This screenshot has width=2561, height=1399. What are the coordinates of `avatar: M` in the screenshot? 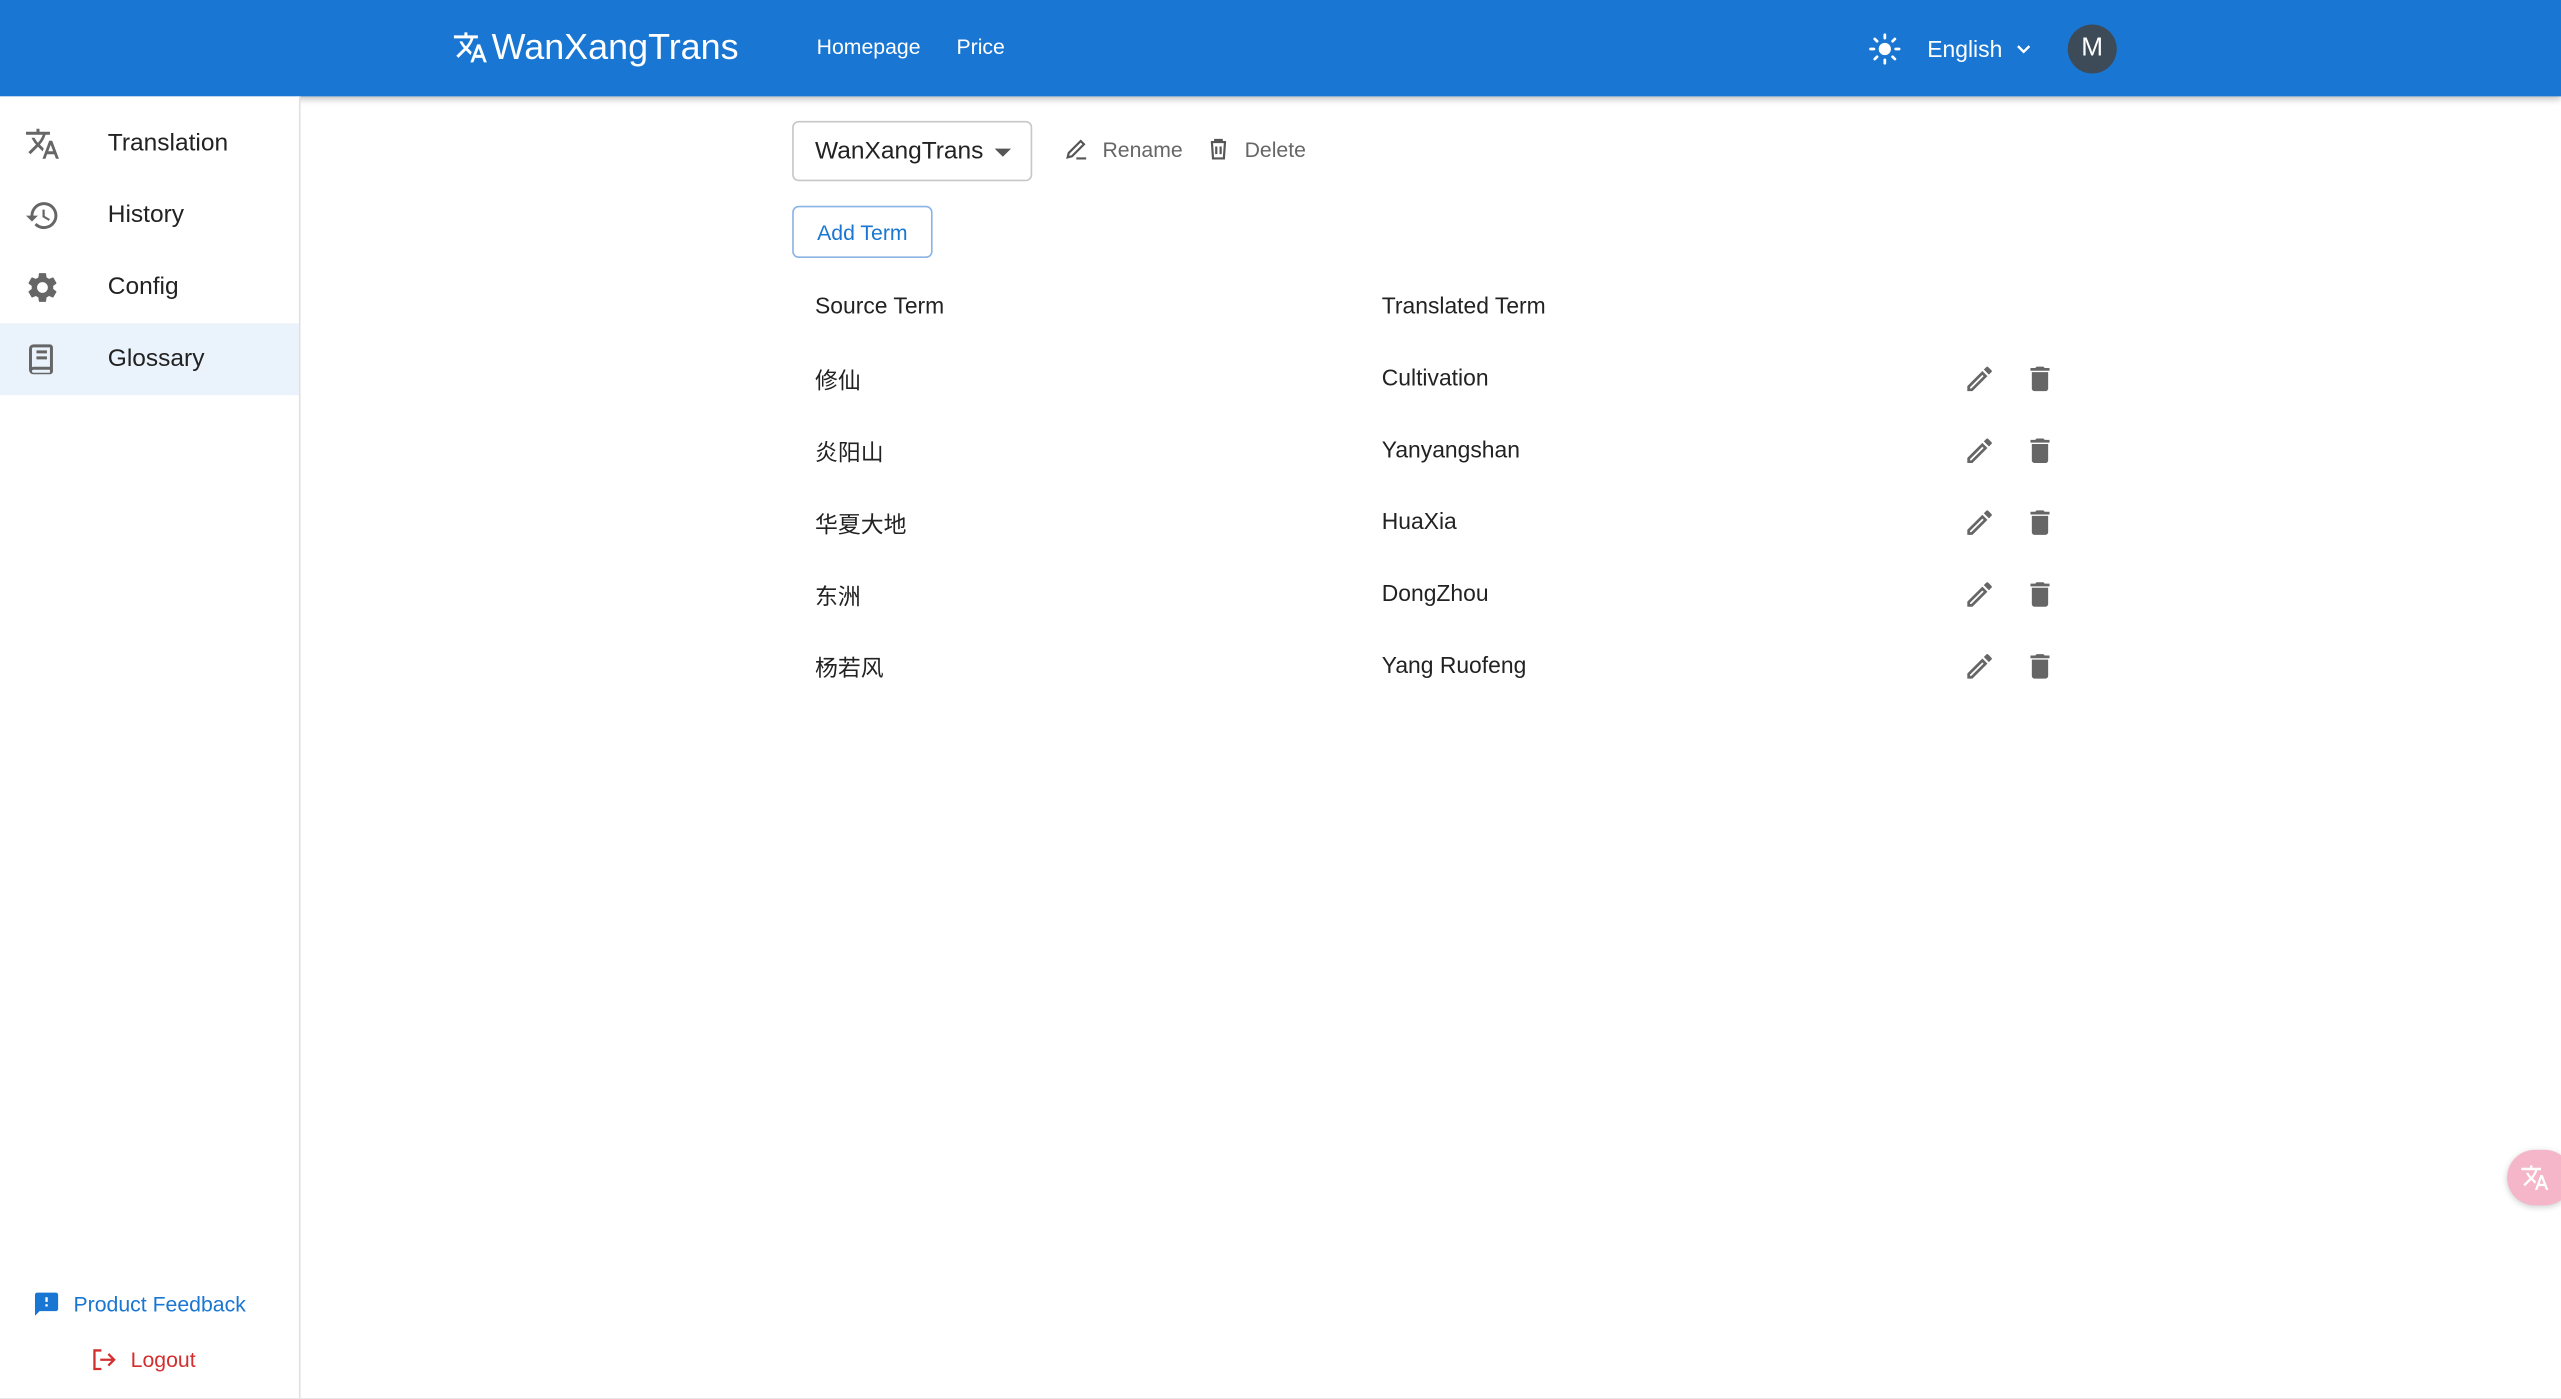 It's located at (2092, 49).